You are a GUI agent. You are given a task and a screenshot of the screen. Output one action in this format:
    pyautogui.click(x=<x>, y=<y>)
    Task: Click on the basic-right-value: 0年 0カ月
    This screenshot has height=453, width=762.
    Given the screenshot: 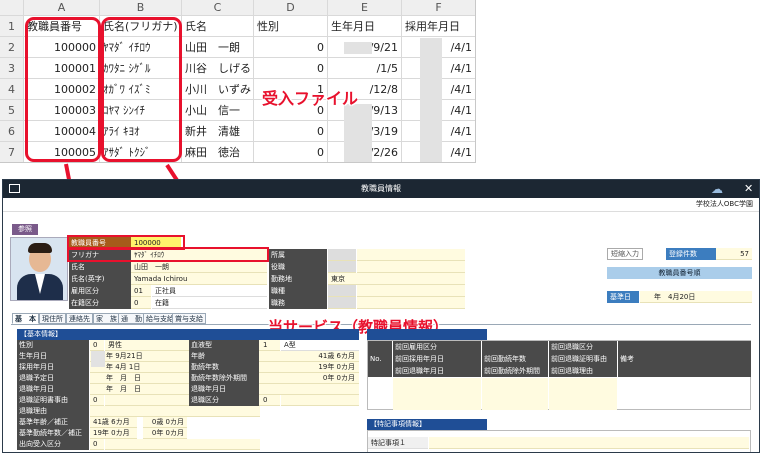 What is the action you would take?
    pyautogui.click(x=309, y=378)
    